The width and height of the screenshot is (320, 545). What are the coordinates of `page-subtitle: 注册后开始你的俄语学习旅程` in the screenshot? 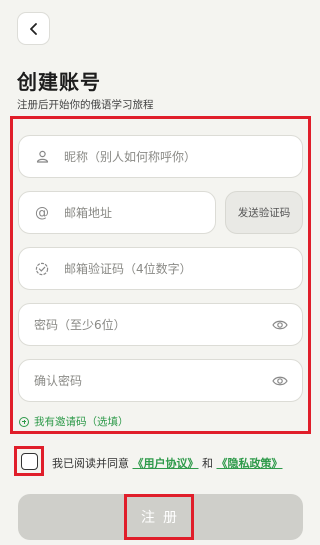 It's located at (85, 105).